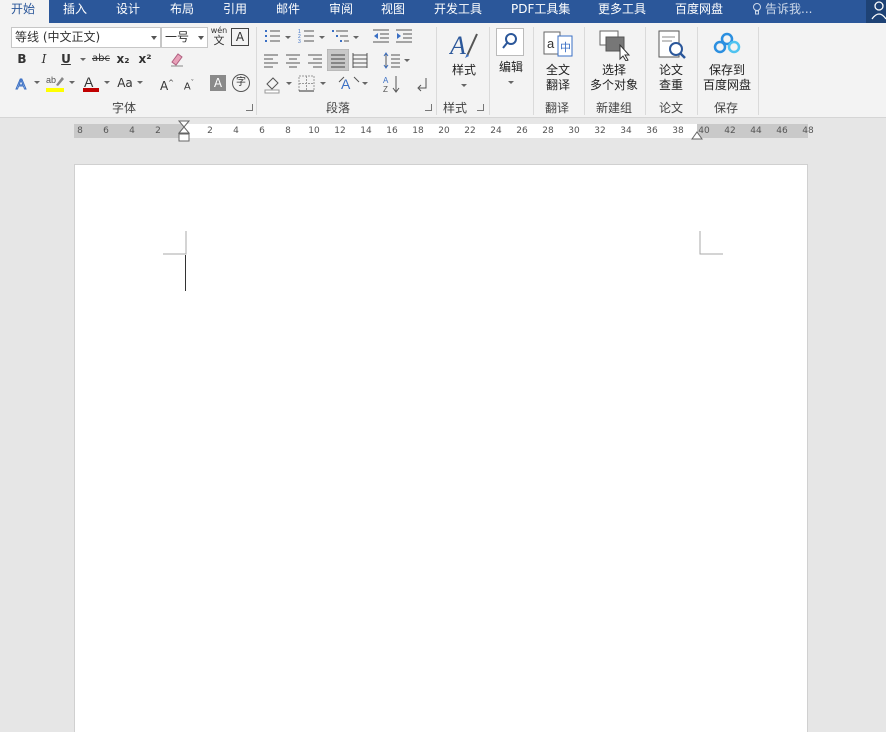 The height and width of the screenshot is (732, 886). I want to click on strikethrough-button: abc, so click(101, 59).